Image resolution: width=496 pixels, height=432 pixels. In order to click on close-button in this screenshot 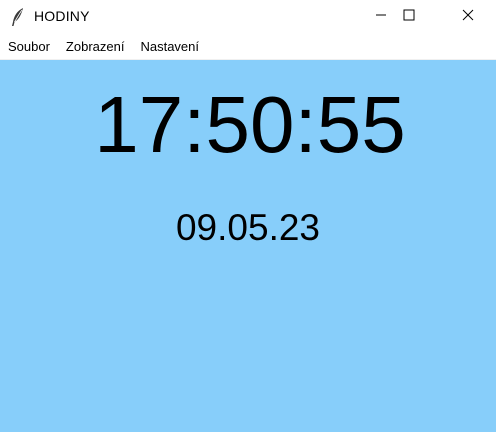, I will do `click(468, 17)`.